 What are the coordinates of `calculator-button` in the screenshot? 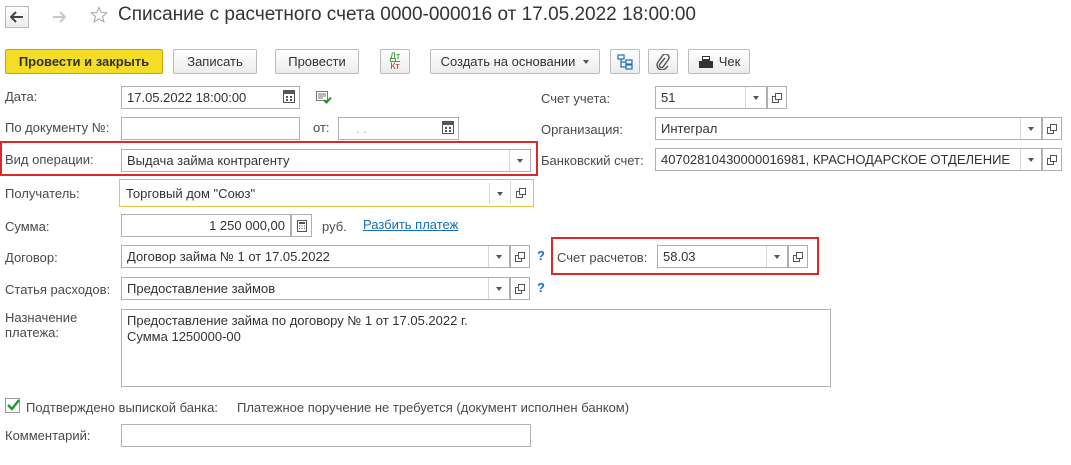 It's located at (301, 225).